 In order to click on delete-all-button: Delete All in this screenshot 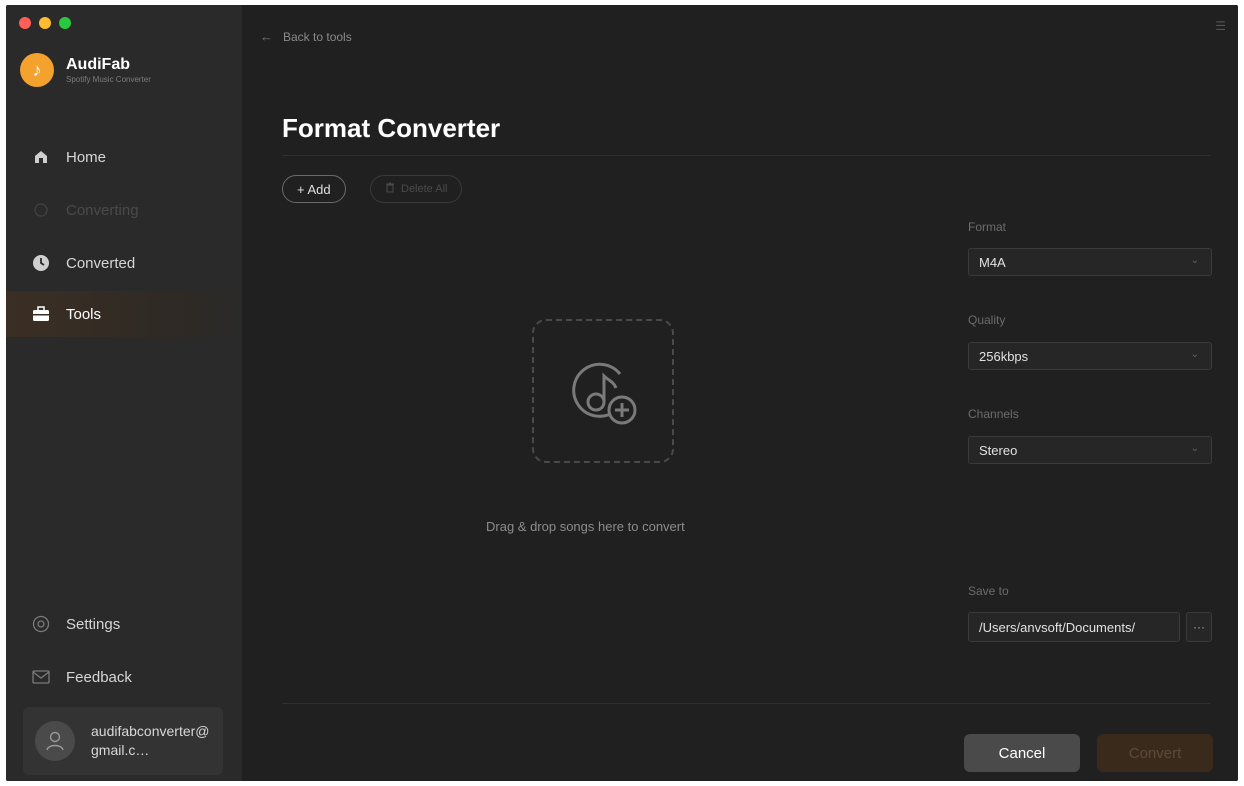, I will do `click(416, 189)`.